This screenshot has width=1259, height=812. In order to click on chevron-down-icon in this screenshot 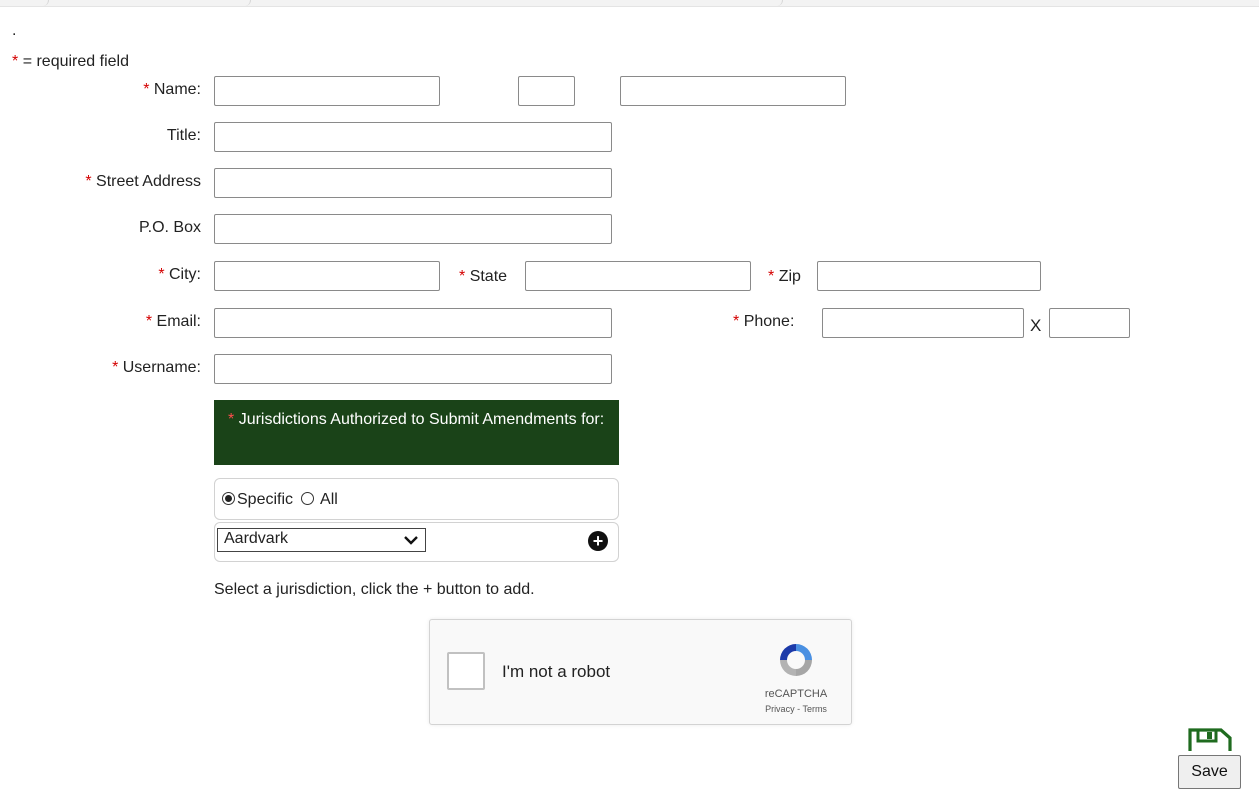, I will do `click(411, 542)`.